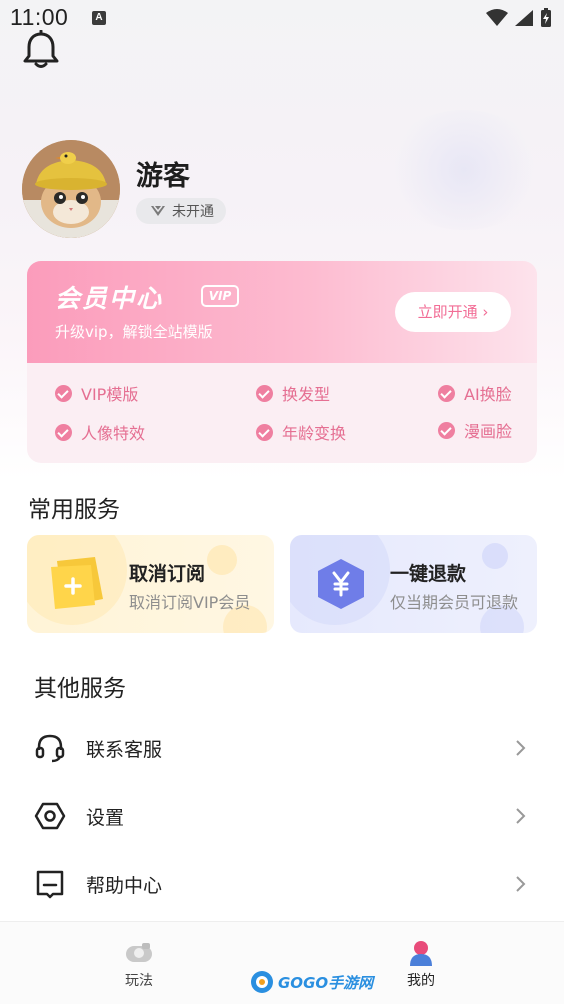 The width and height of the screenshot is (564, 1004). I want to click on help-center-row: 帮助中心, so click(282, 884).